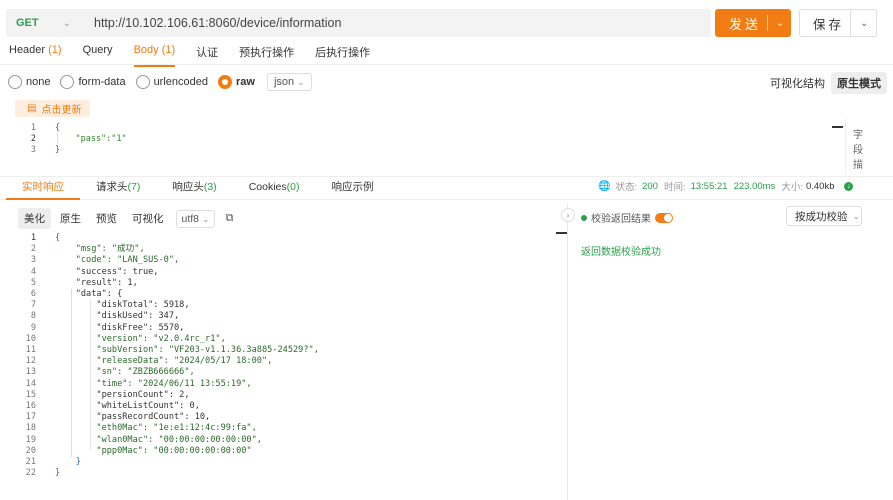 The width and height of the screenshot is (893, 500). Describe the element at coordinates (30, 439) in the screenshot. I see `line-number: 19` at that location.